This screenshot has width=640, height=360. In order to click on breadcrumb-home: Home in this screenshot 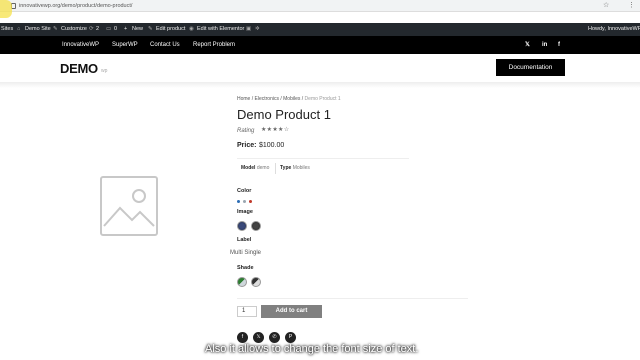, I will do `click(243, 99)`.